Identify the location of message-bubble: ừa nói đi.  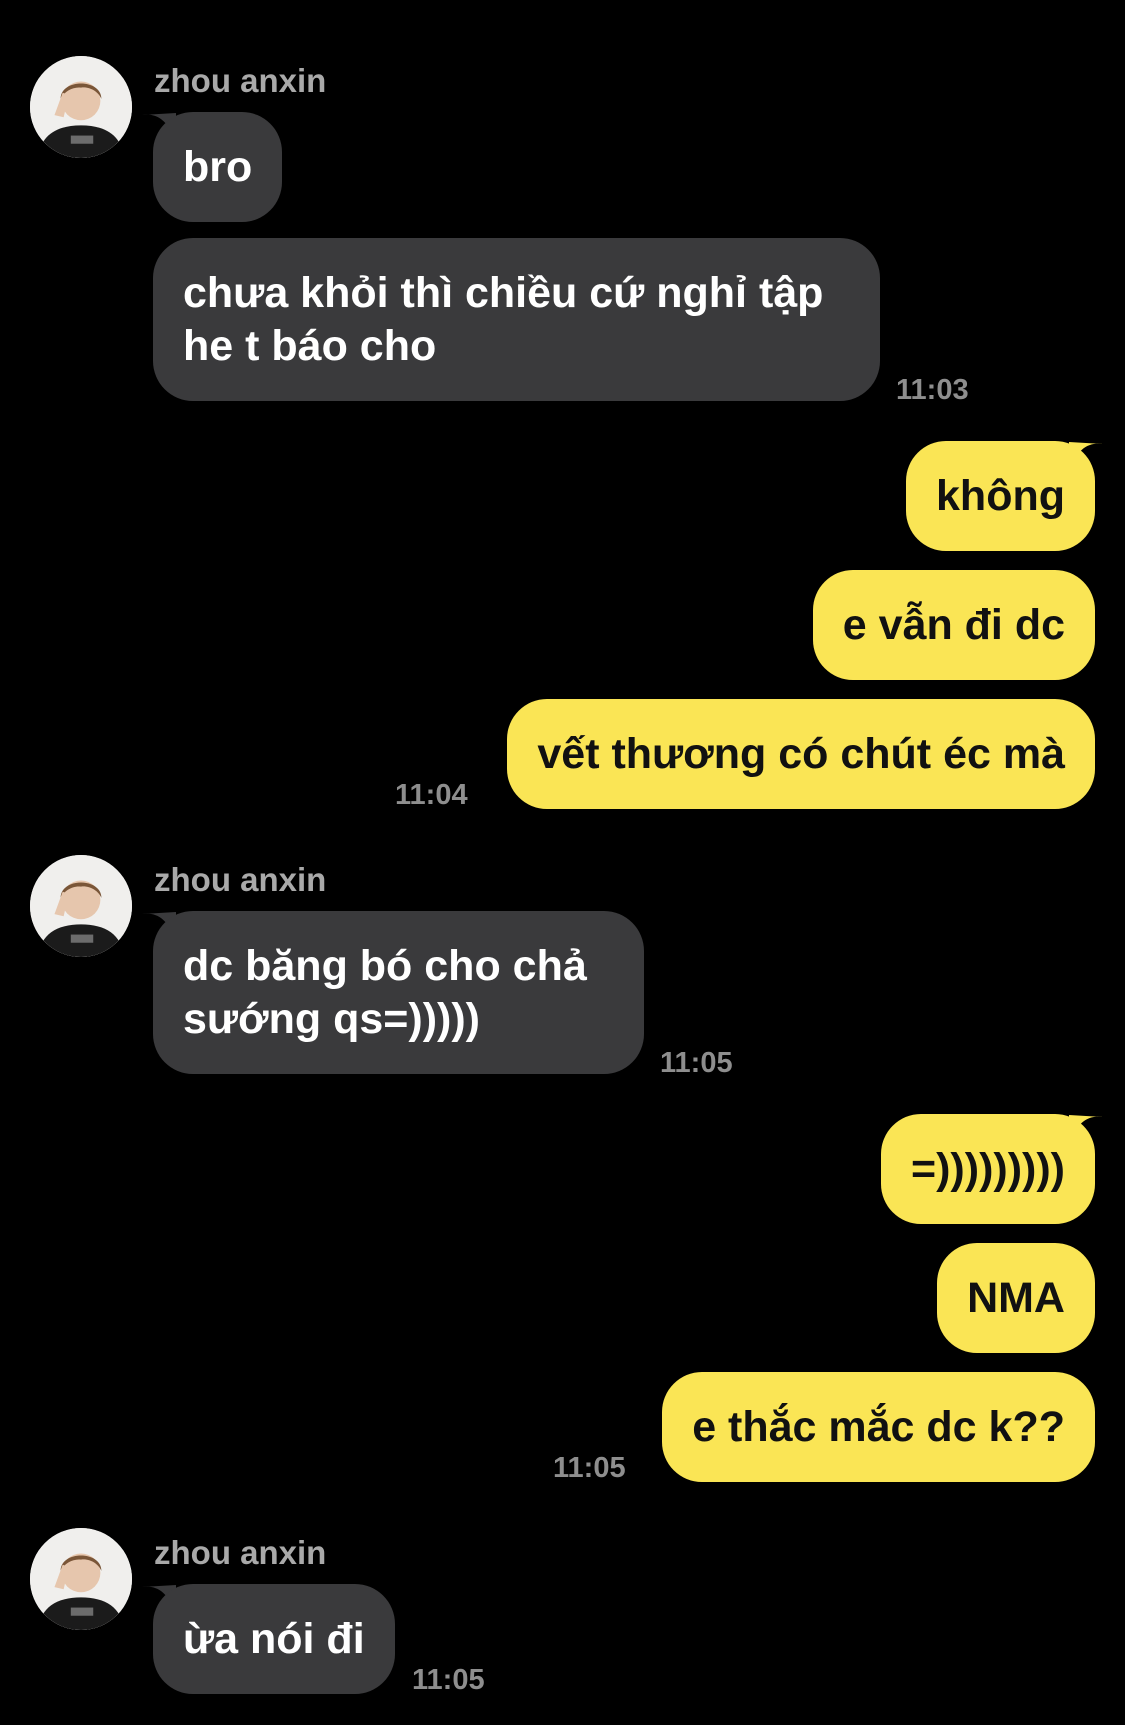
(274, 1639).